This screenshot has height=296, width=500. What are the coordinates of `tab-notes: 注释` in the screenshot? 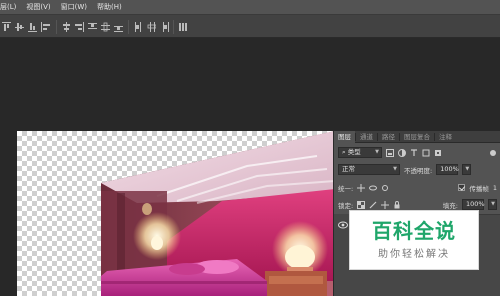 It's located at (445, 137).